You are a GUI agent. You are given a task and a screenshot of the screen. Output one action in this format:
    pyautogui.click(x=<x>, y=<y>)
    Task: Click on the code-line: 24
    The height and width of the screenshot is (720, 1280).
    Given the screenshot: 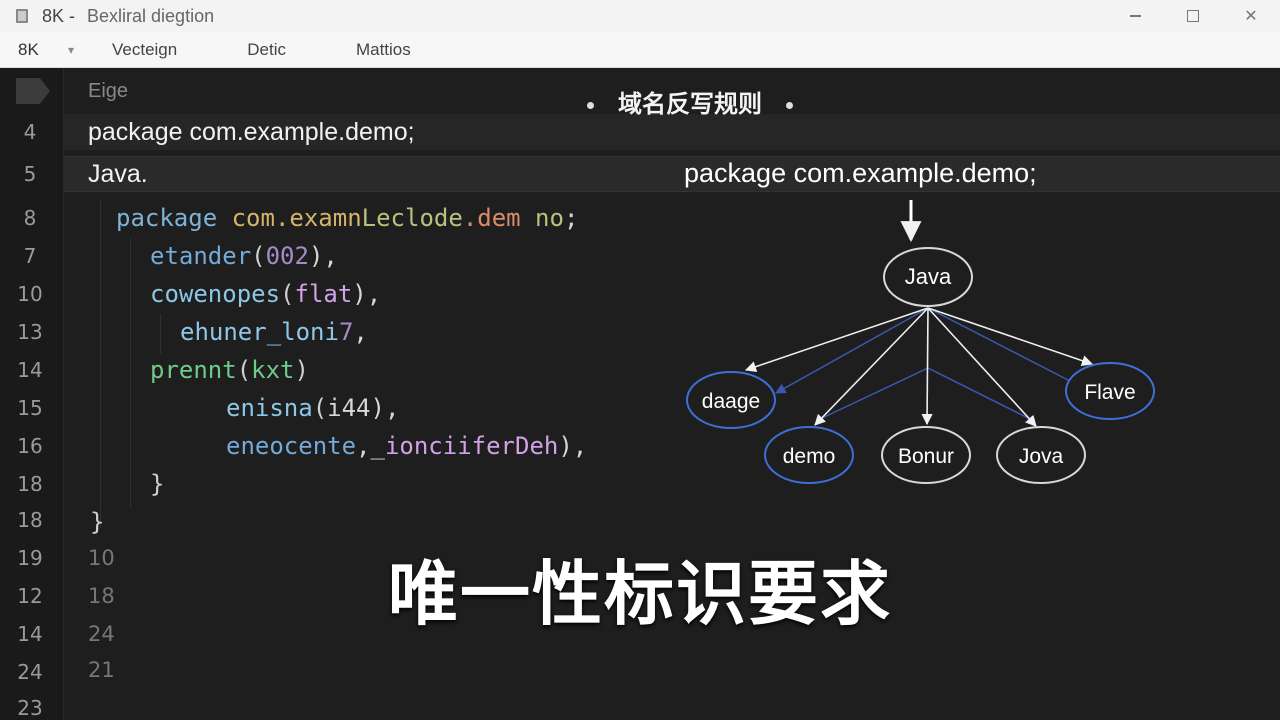 What is the action you would take?
    pyautogui.click(x=101, y=634)
    